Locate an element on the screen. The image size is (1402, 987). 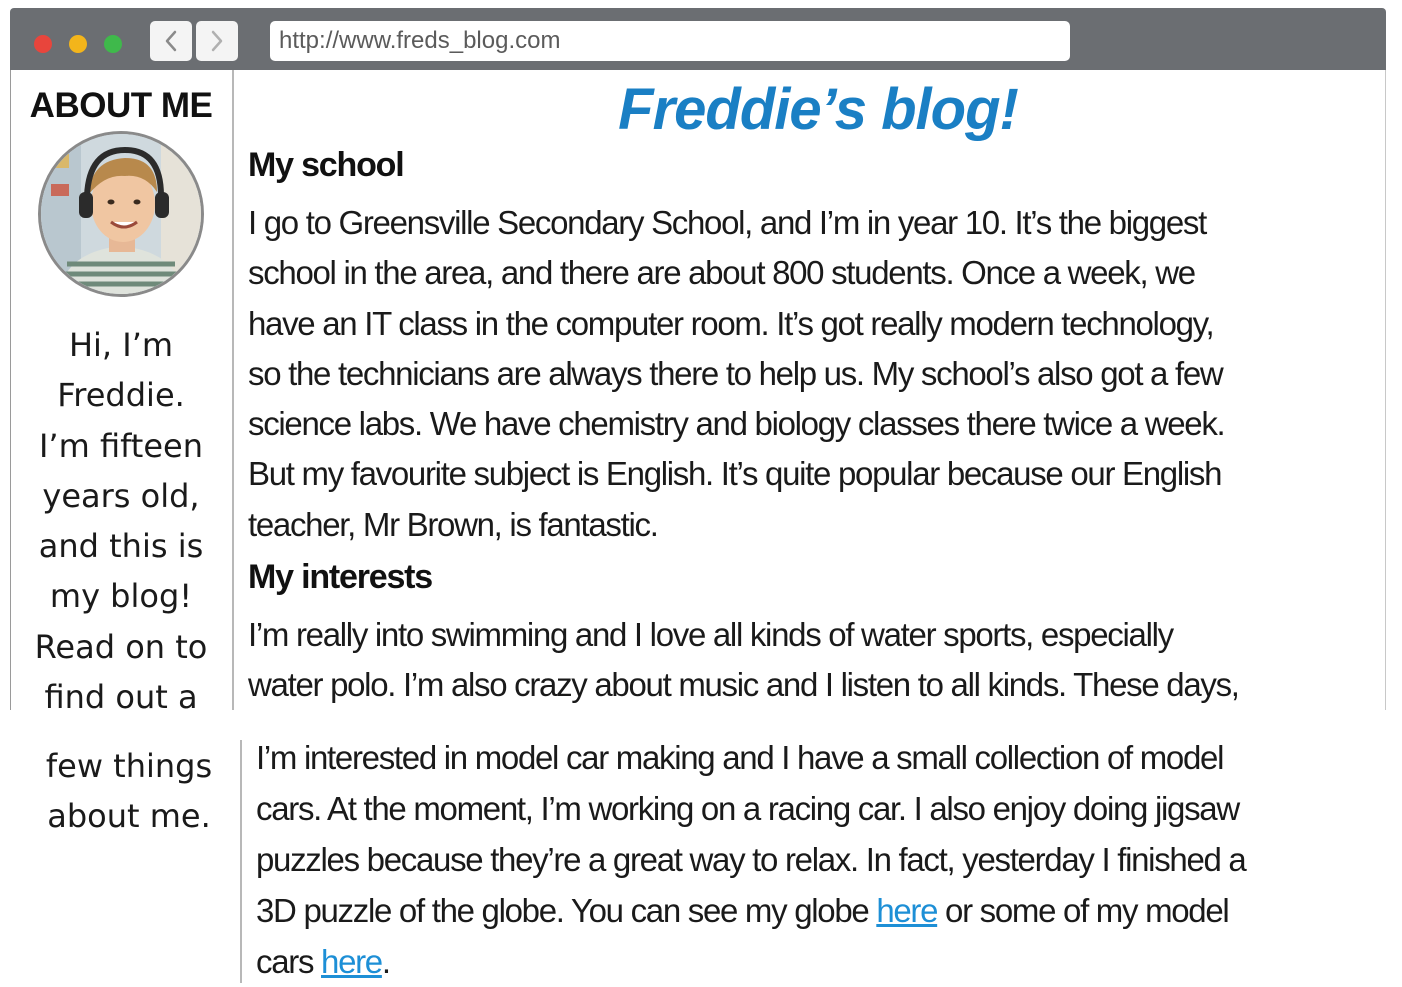
boy-with-headphones-photo is located at coordinates (121, 214).